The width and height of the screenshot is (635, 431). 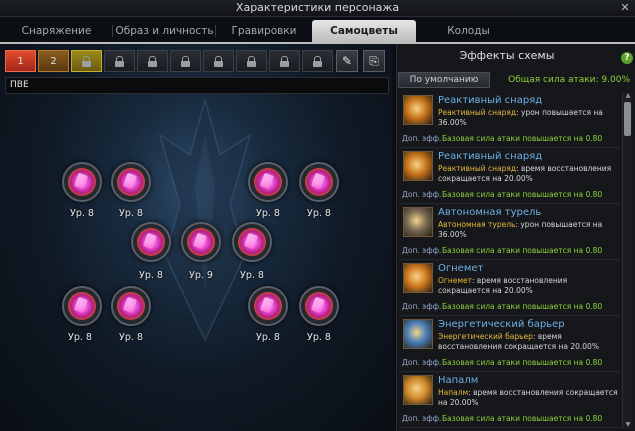 What do you see at coordinates (628, 425) in the screenshot?
I see `scroll-down-icon: ▼` at bounding box center [628, 425].